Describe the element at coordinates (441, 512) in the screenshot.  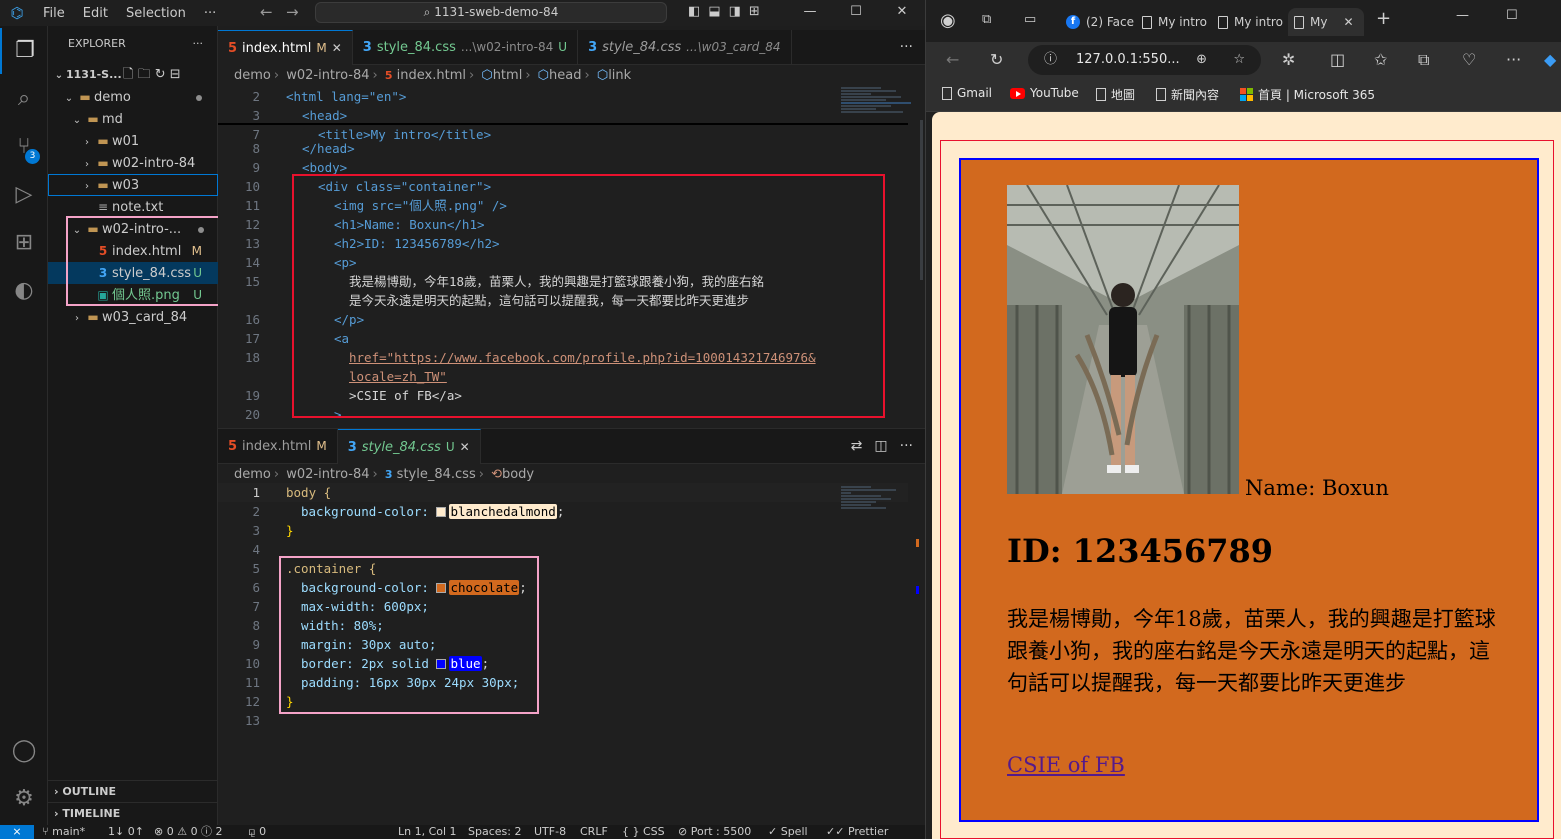
I see `color-swatch` at that location.